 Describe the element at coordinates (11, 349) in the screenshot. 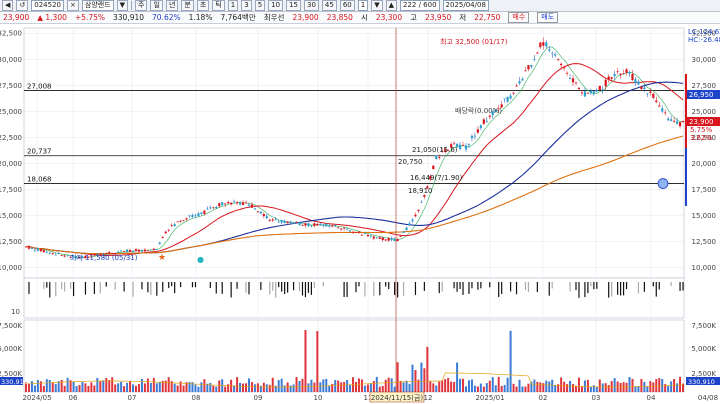

I see `vol-tick-5000: 5,000K` at that location.